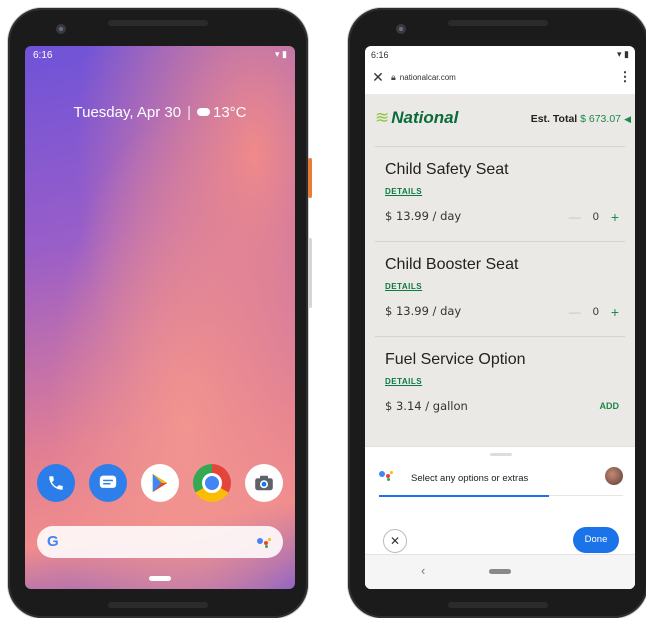 Image resolution: width=646 pixels, height=618 pixels. I want to click on lock-icon: 🔒︎, so click(393, 76).